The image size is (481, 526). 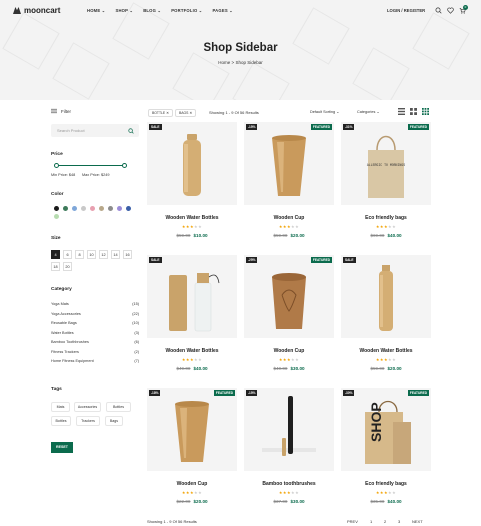 I want to click on tag-chip: Mats, so click(x=60, y=407).